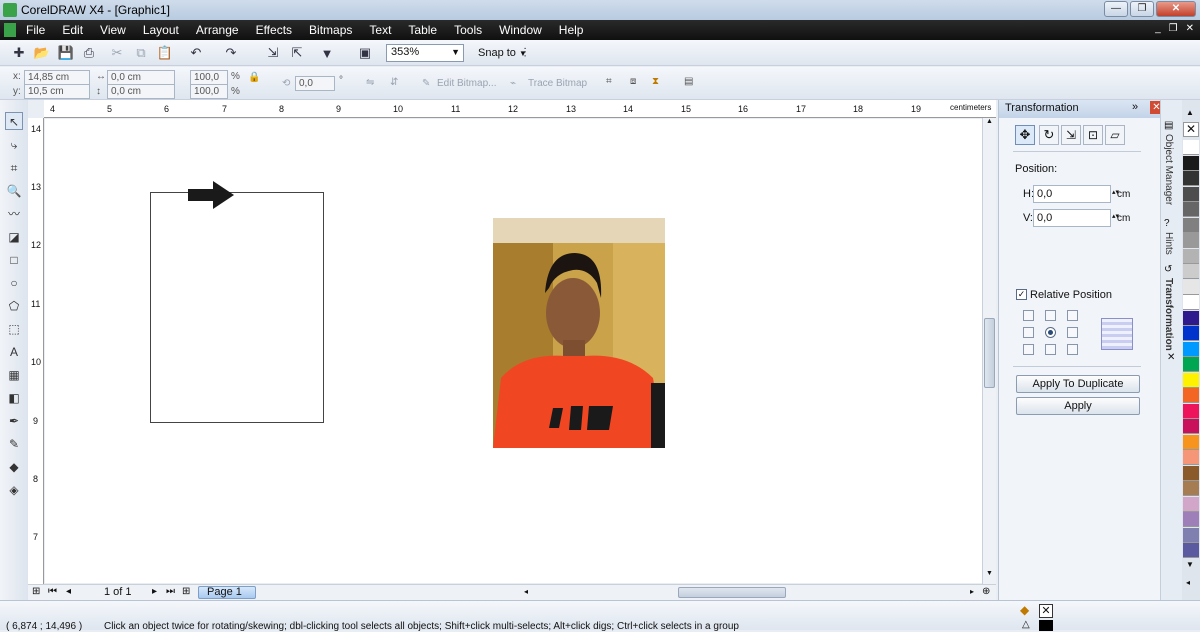 The image size is (1200, 632). What do you see at coordinates (1046, 611) in the screenshot?
I see `fill-color-indicator: ✕` at bounding box center [1046, 611].